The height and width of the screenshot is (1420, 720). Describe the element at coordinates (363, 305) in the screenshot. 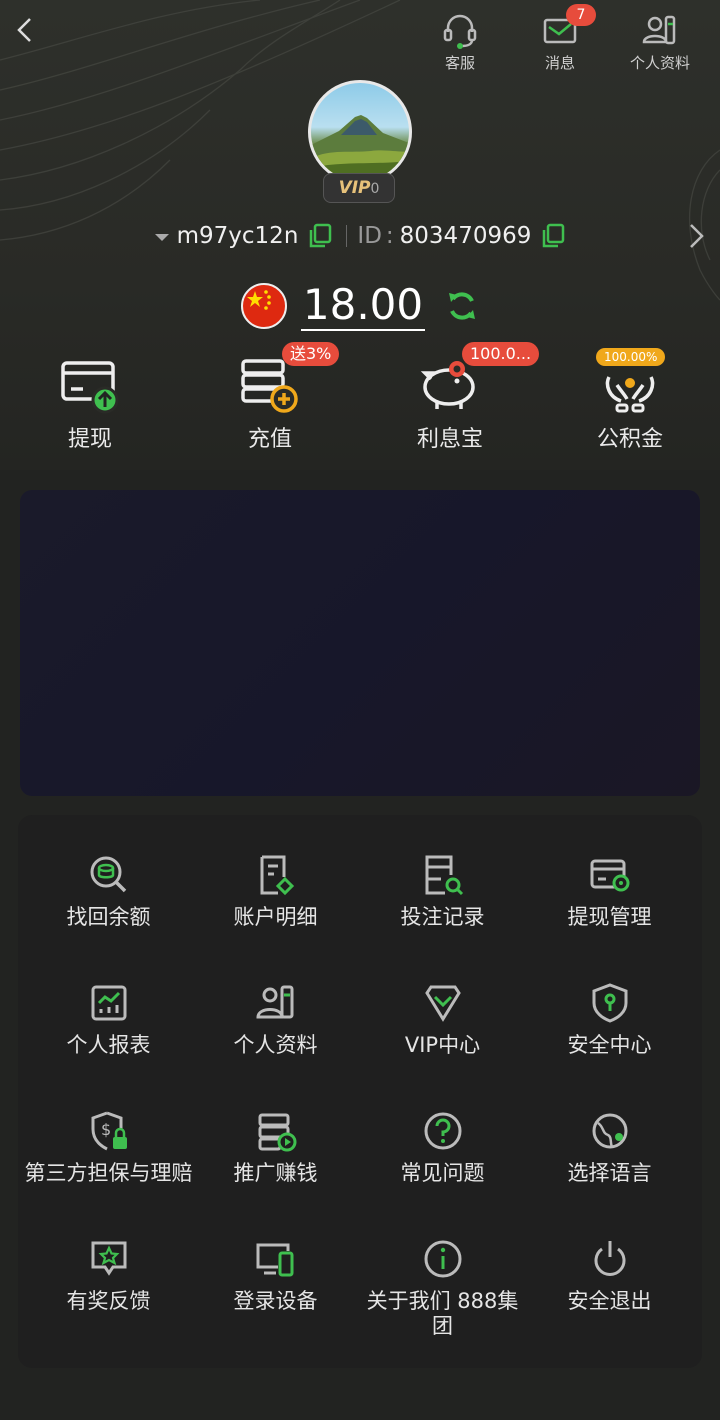

I see `balance-amount: 18.00` at that location.